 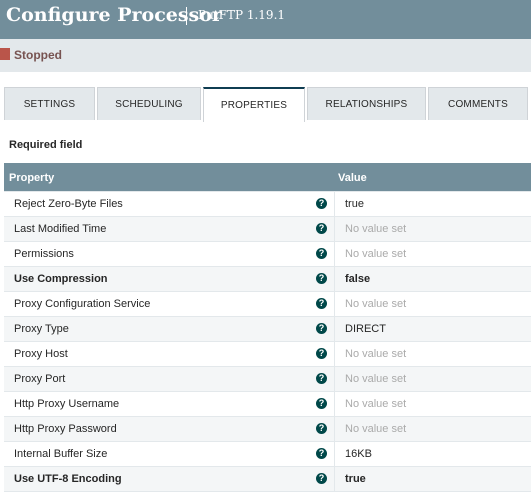 I want to click on property-name: Proxy Configuration Service, so click(x=82, y=304).